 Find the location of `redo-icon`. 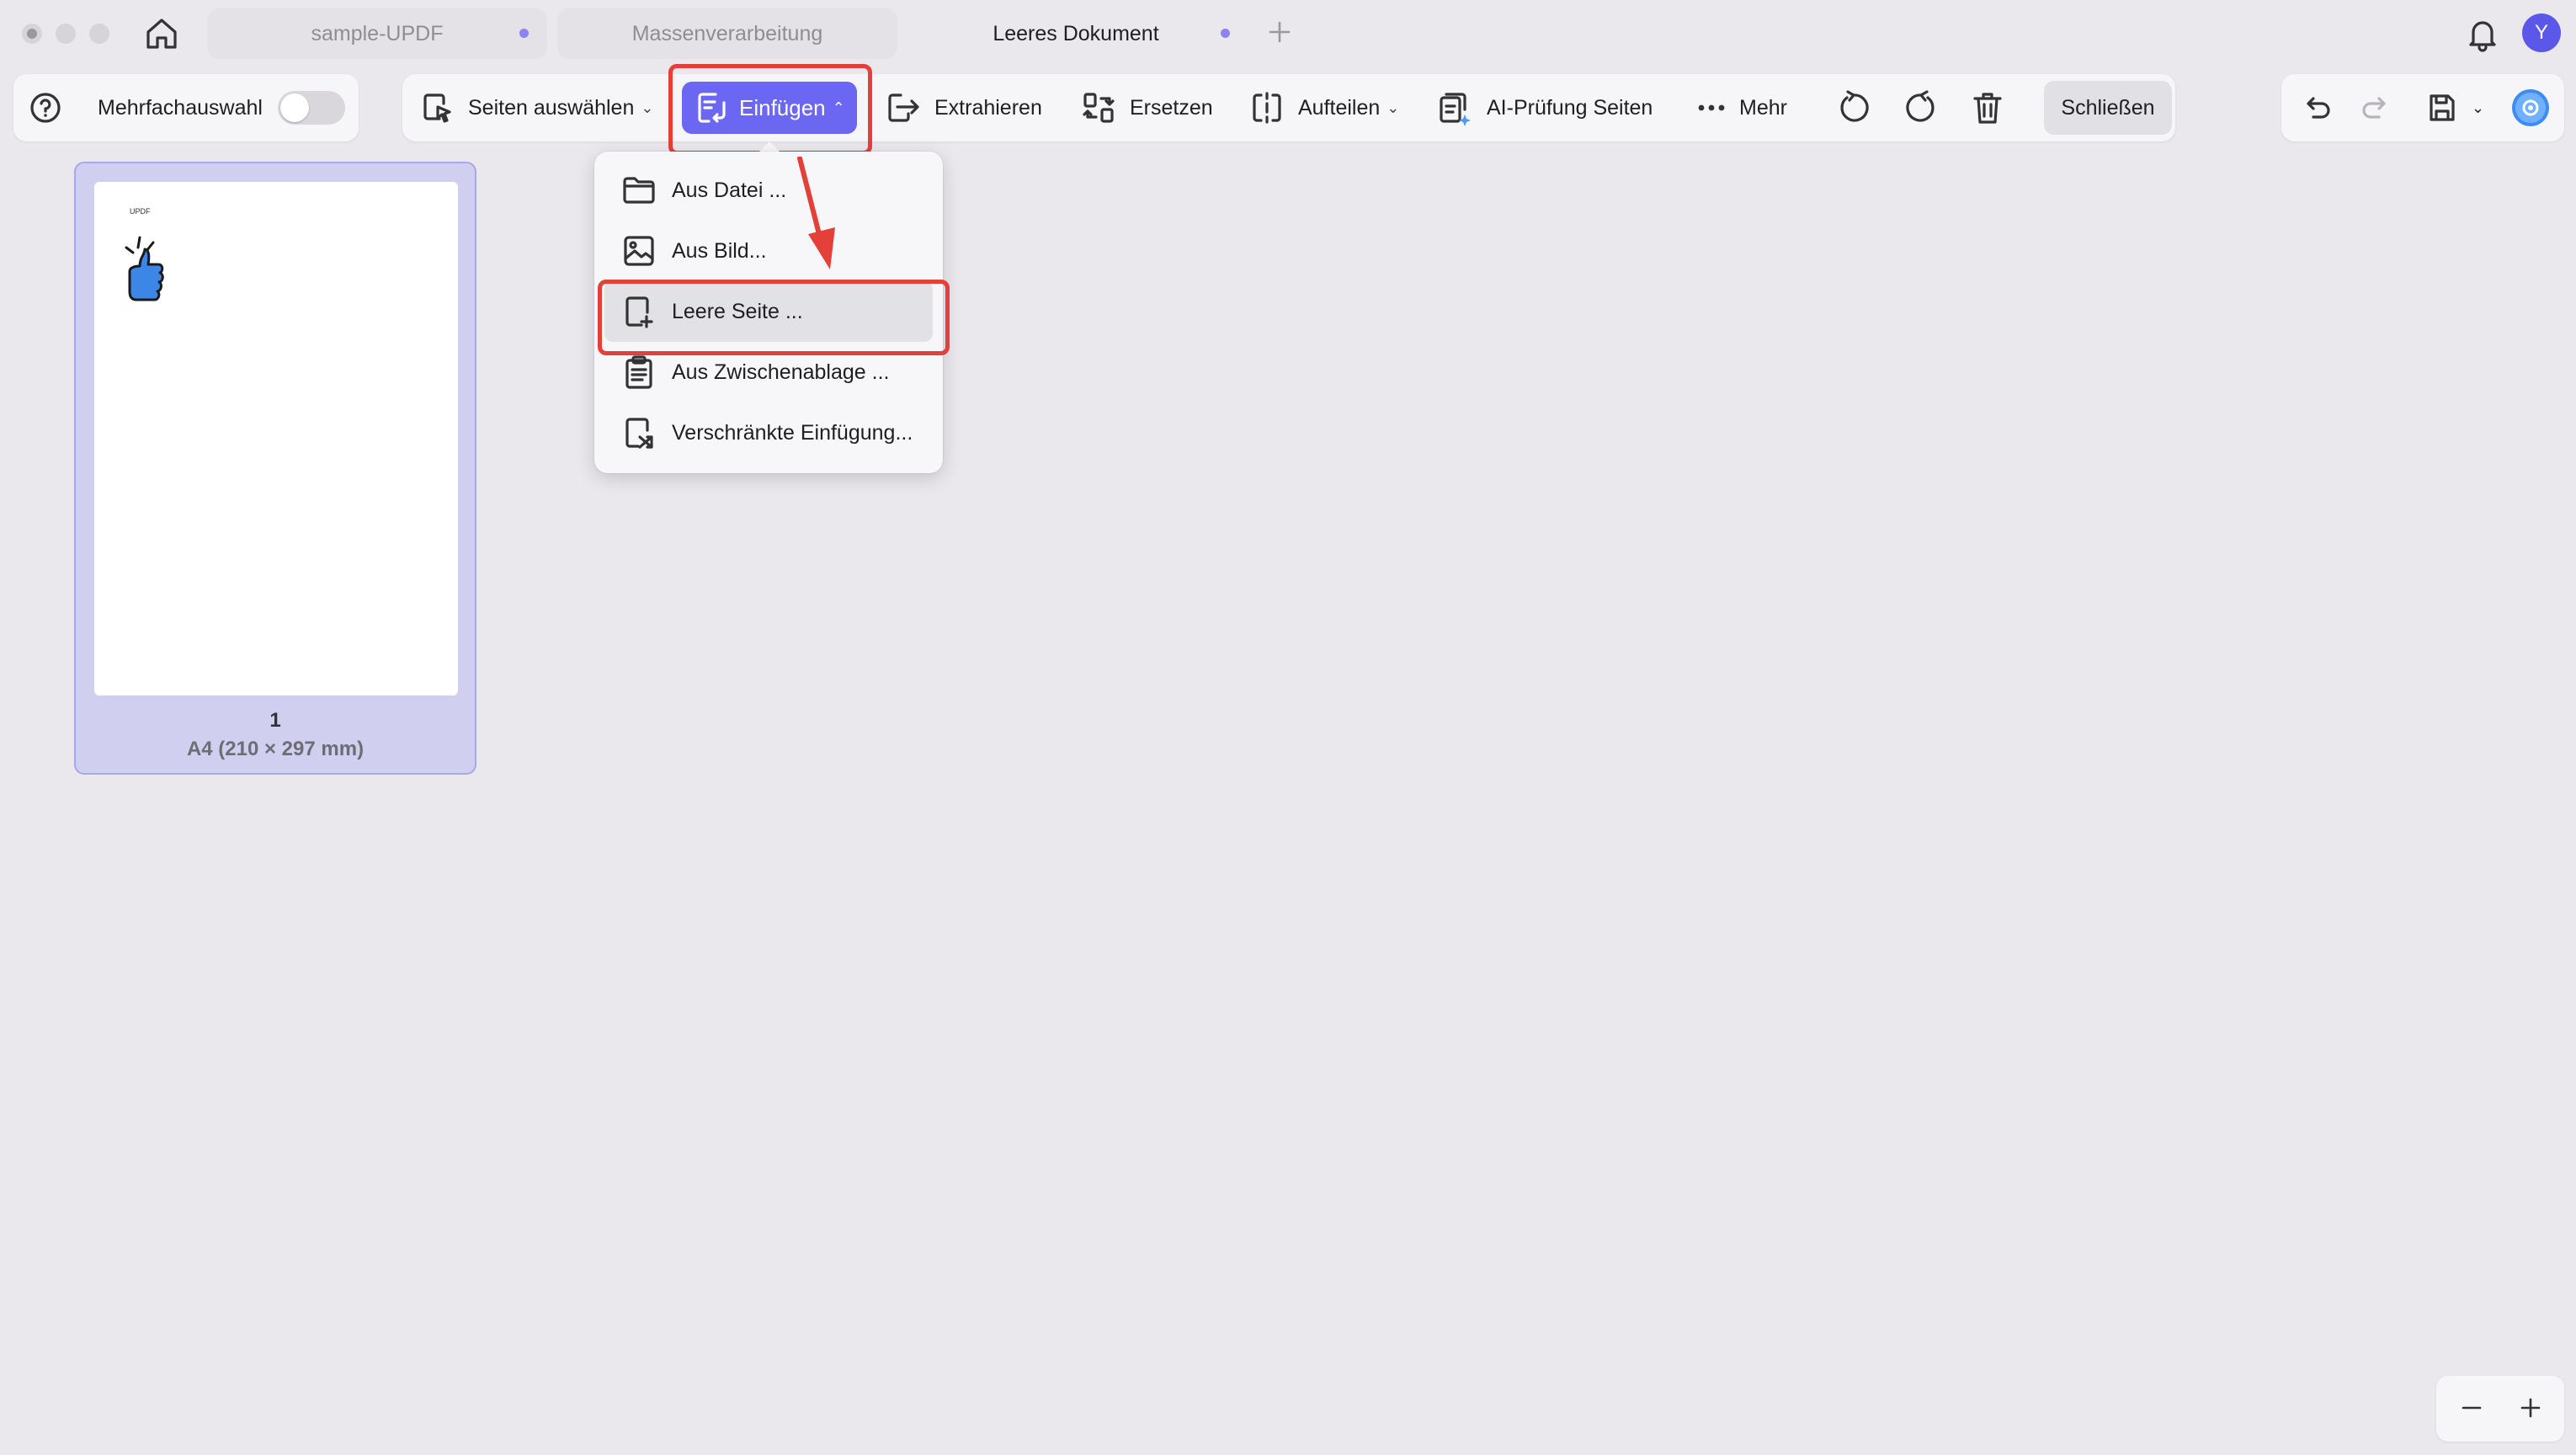

redo-icon is located at coordinates (2375, 107).